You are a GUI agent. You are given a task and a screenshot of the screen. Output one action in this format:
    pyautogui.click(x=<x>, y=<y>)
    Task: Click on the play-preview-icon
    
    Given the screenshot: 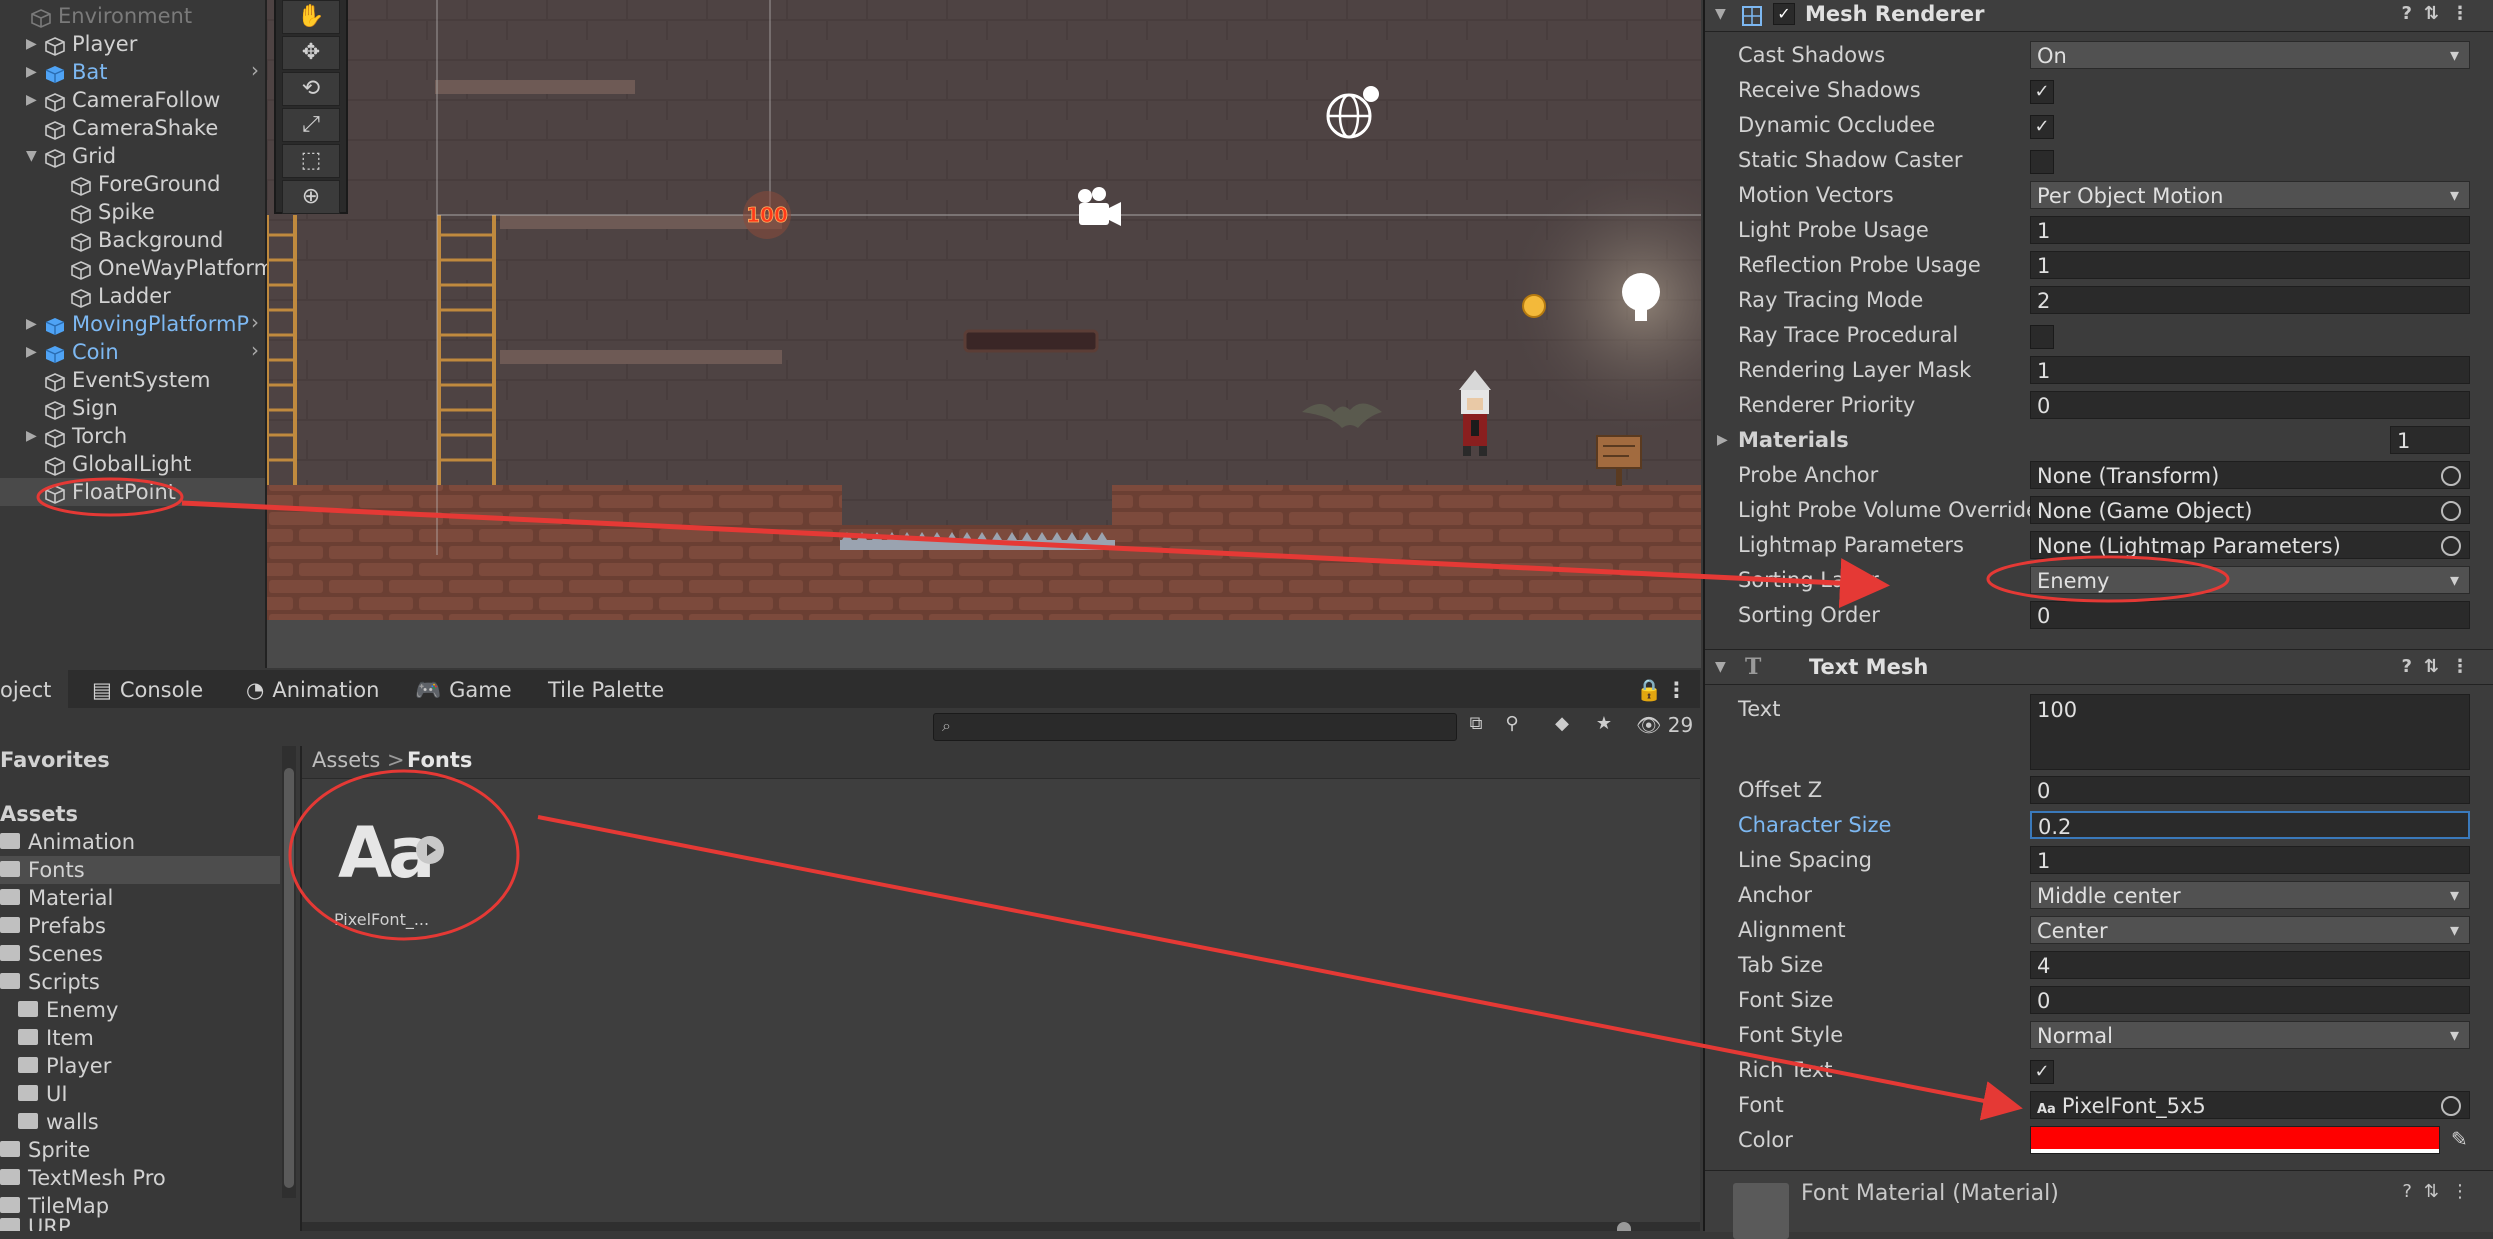 What is the action you would take?
    pyautogui.click(x=430, y=850)
    